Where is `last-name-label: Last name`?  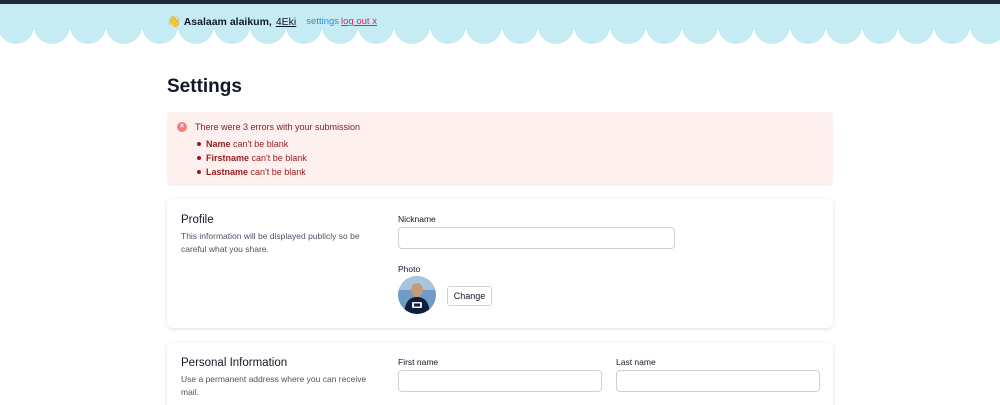 last-name-label: Last name is located at coordinates (636, 362).